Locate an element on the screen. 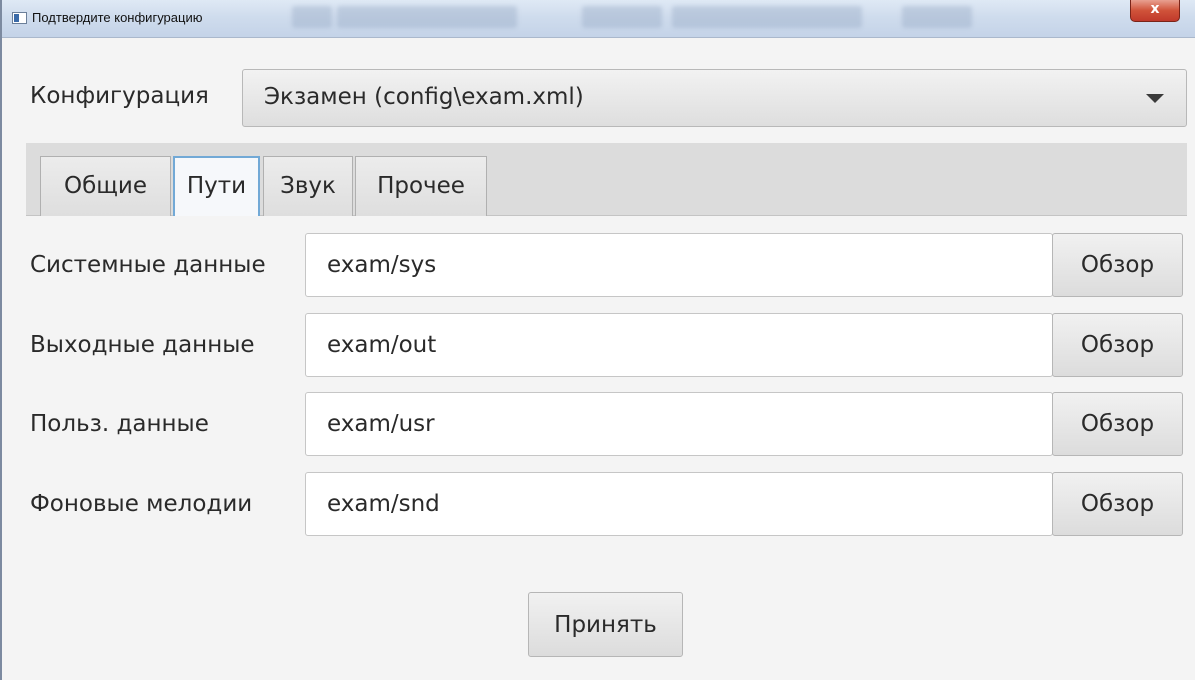  tab-bar: Общие Пути Звук Прочее is located at coordinates (606, 179).